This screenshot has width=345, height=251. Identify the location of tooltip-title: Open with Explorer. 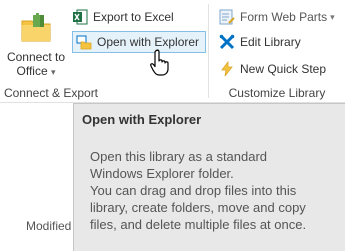
(142, 119).